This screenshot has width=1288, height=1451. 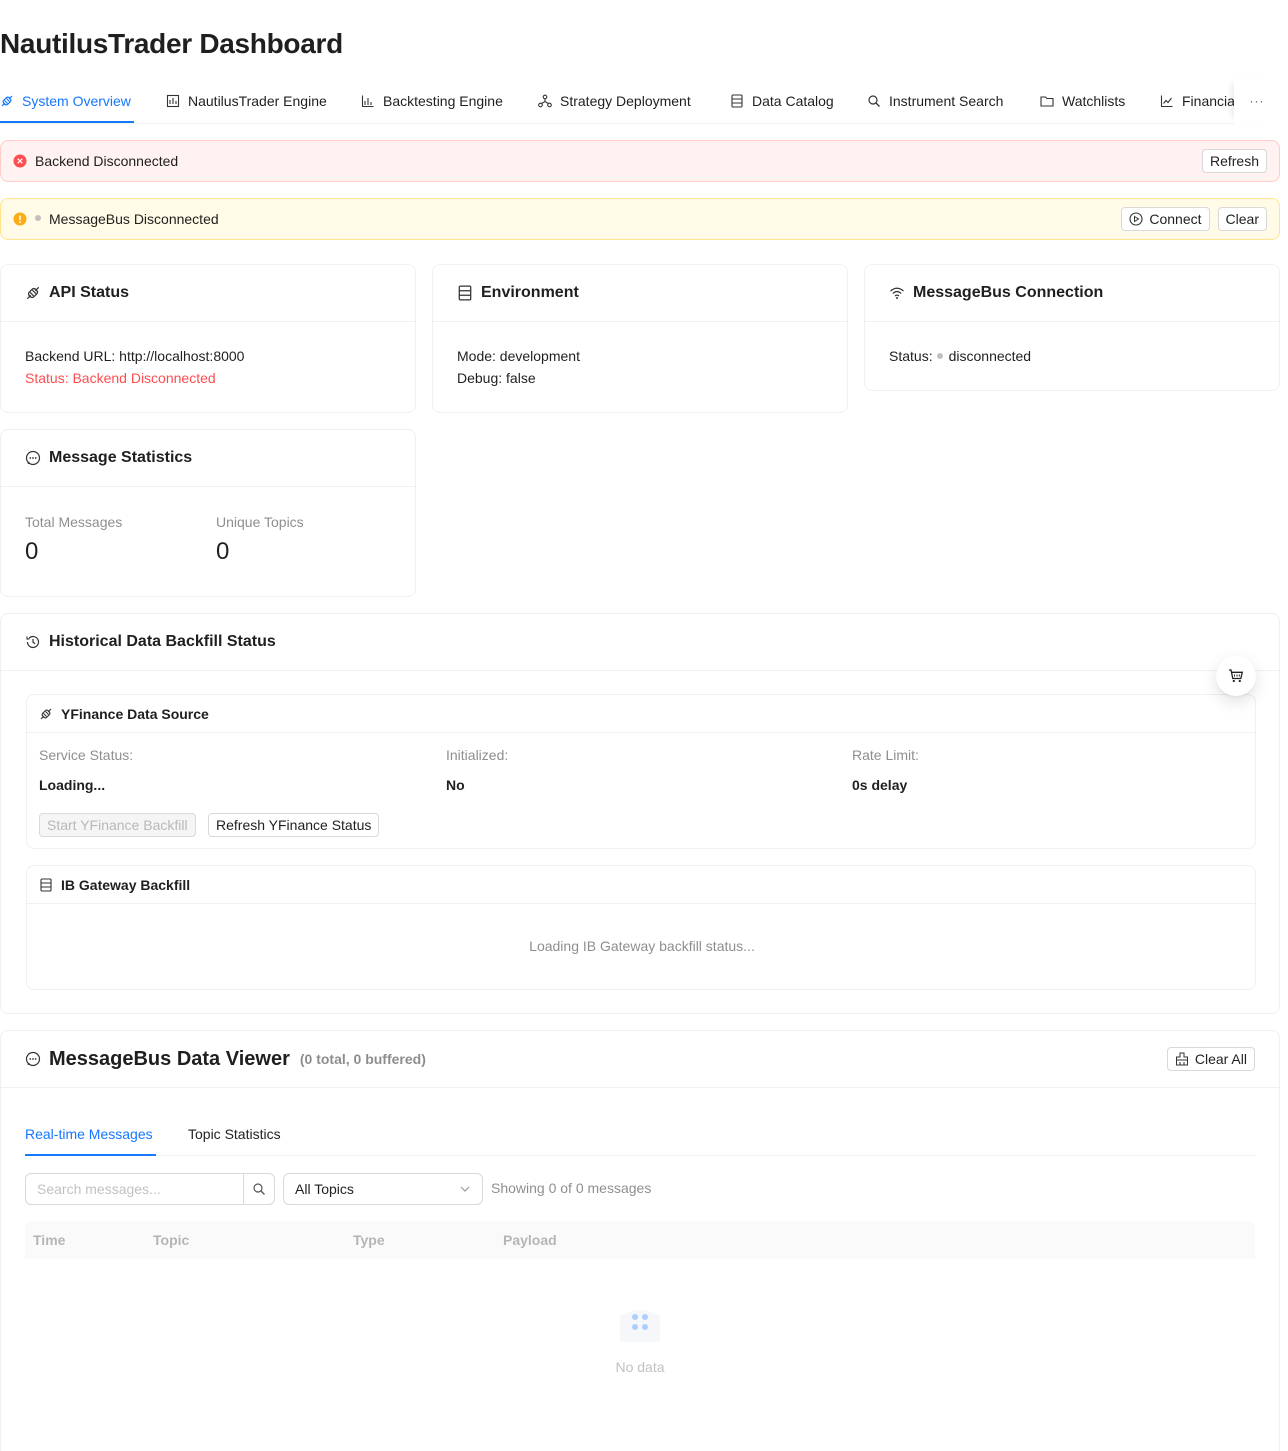 What do you see at coordinates (89, 1134) in the screenshot?
I see `tab-real-time-messages: Real-time Messages` at bounding box center [89, 1134].